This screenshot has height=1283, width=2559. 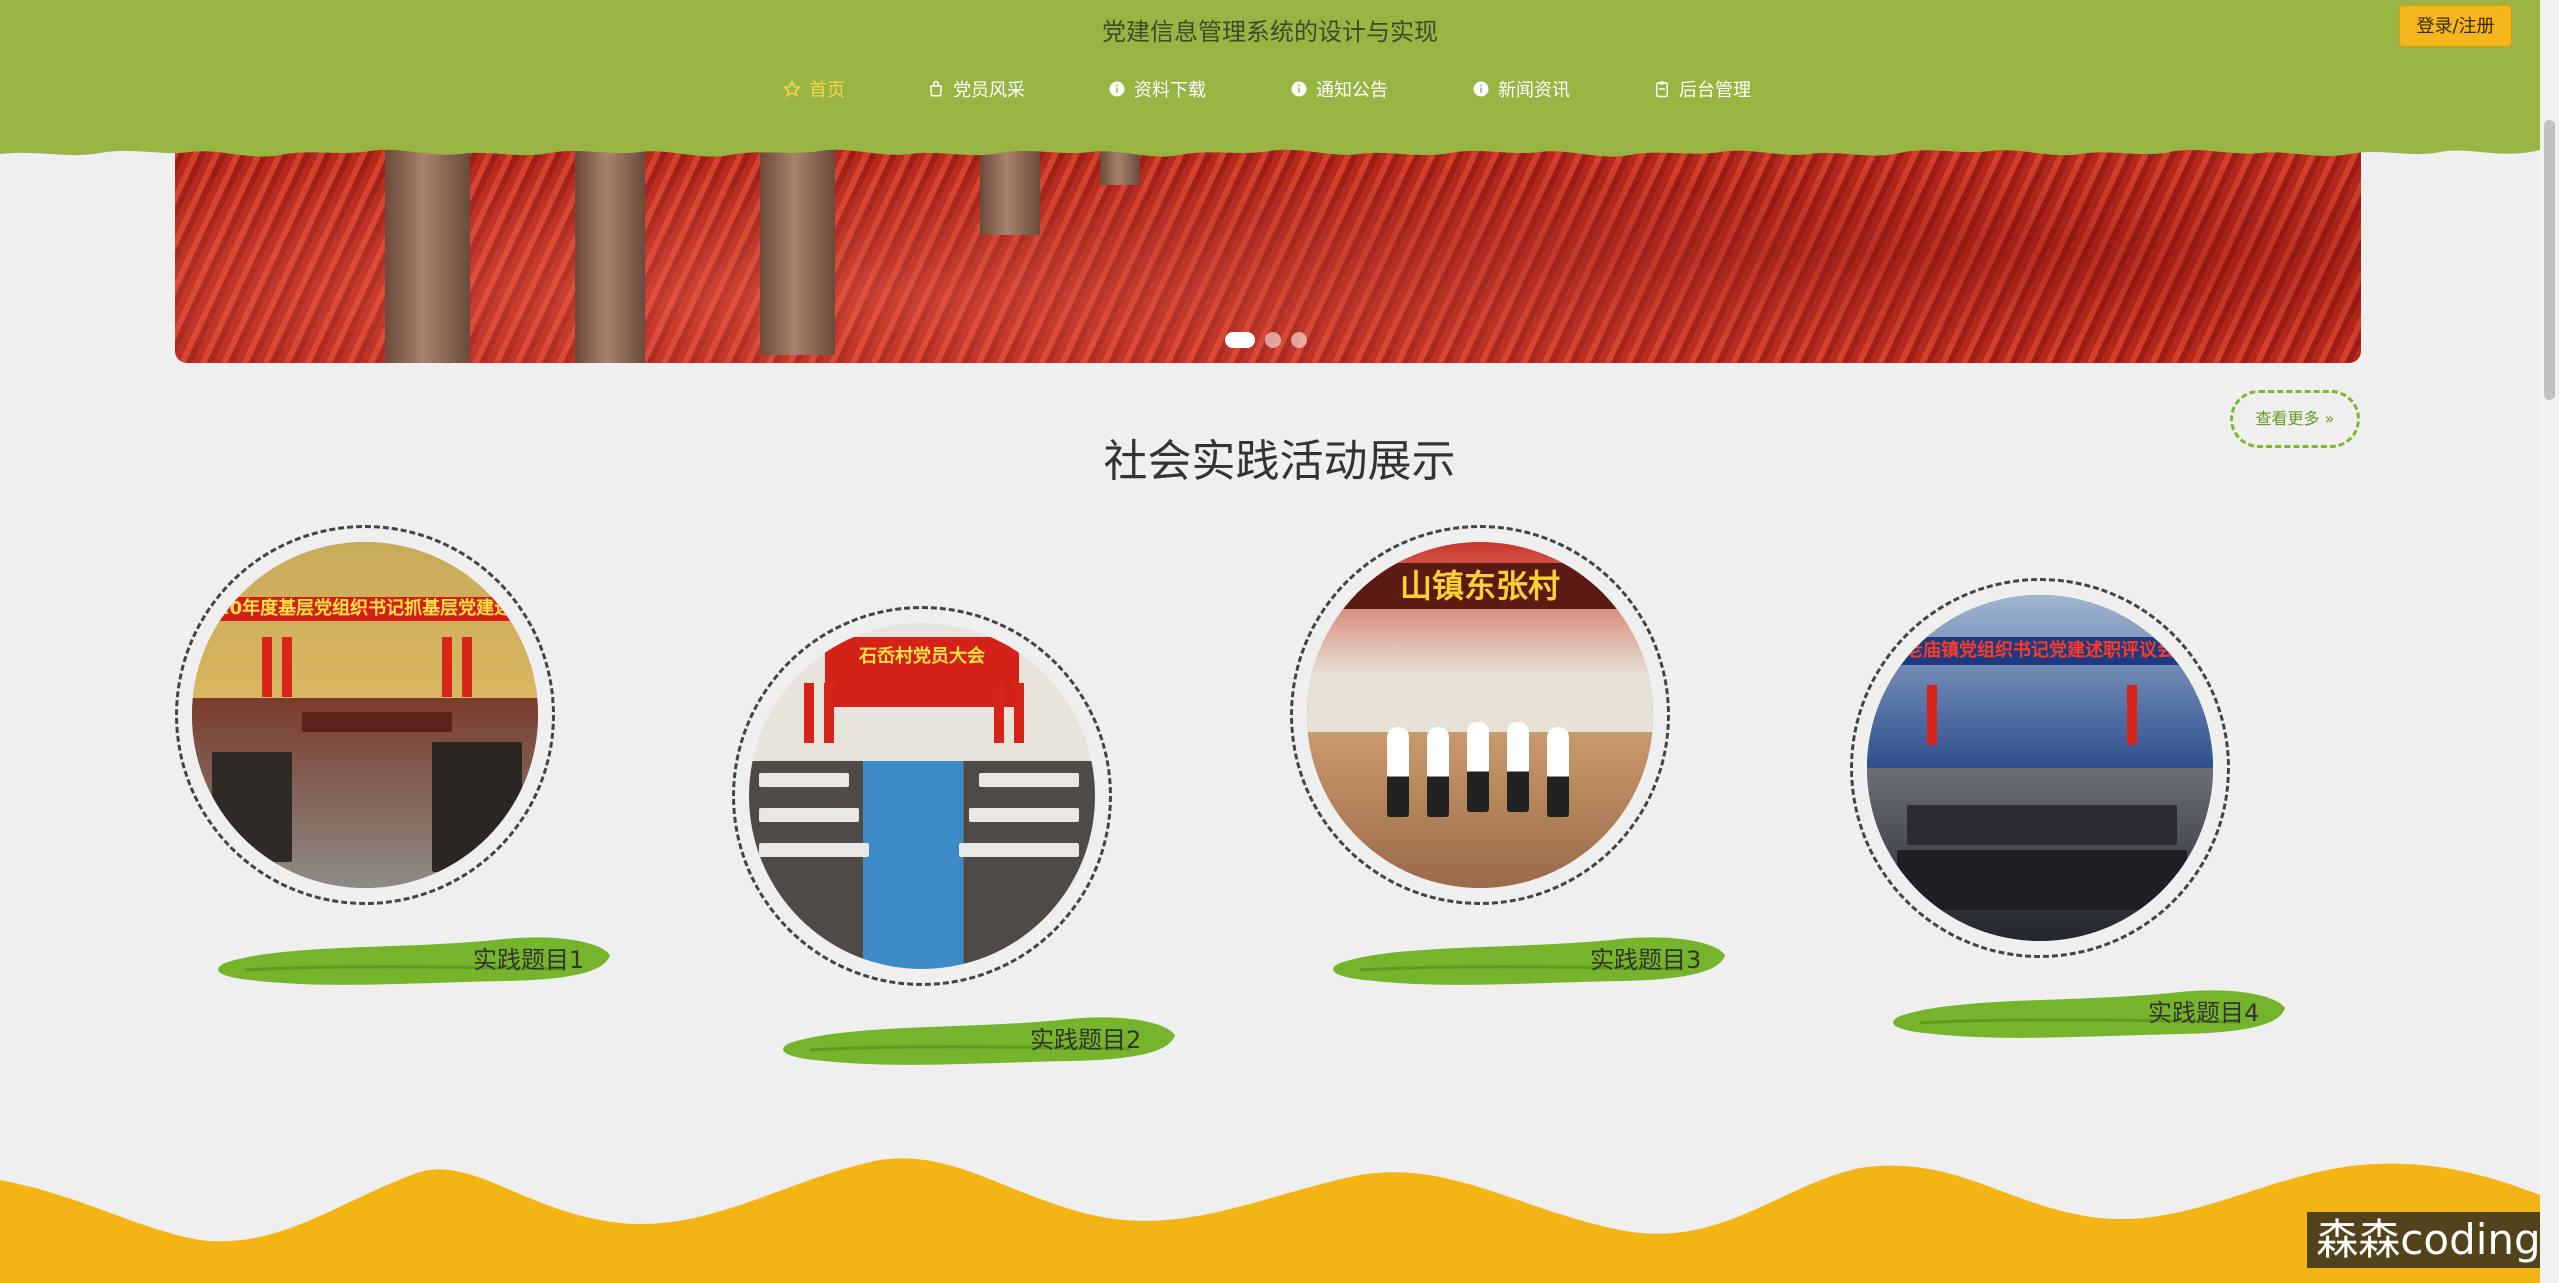 I want to click on section-title: 社会实践活动展示, so click(x=1279, y=461).